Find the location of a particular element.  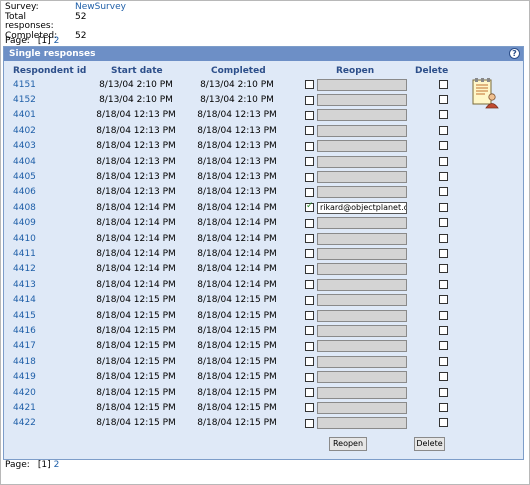

respondent-id-link: 4411 is located at coordinates (24, 254).